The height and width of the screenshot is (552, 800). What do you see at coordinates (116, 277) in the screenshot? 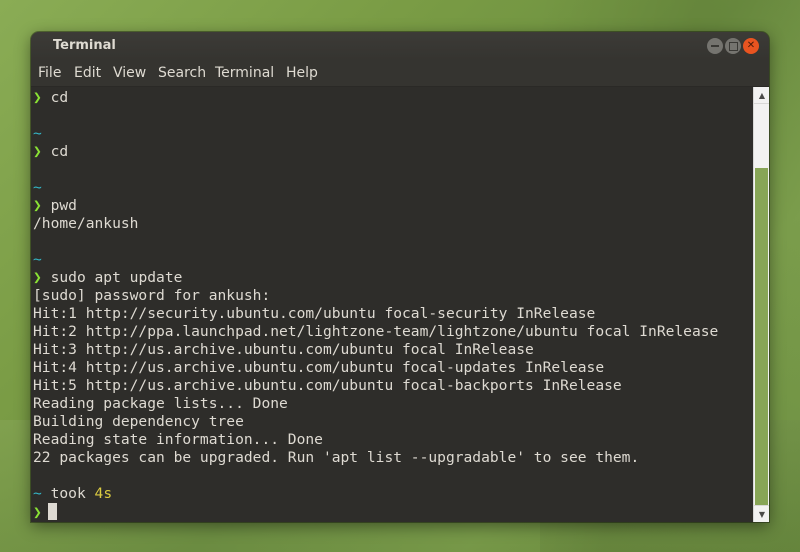
I see `command-text: sudo apt update` at bounding box center [116, 277].